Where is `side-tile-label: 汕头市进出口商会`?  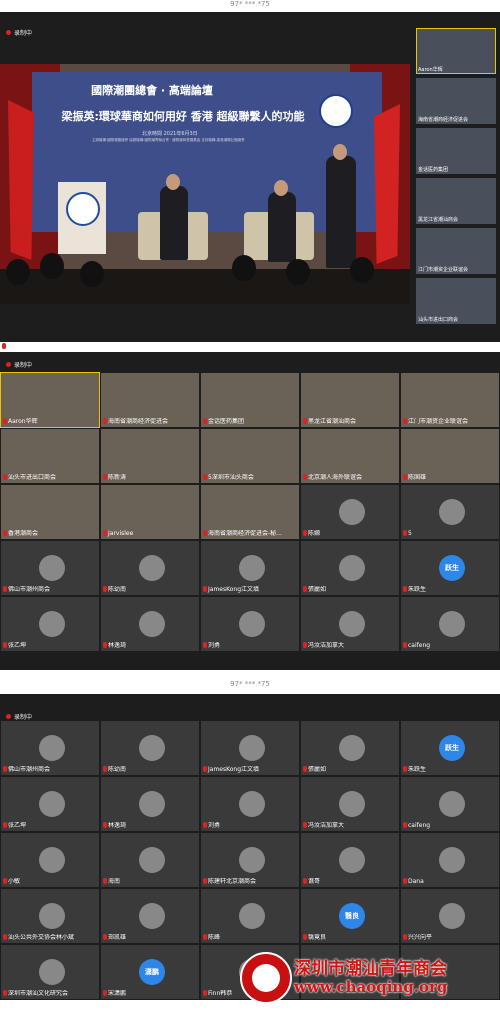 side-tile-label: 汕头市进出口商会 is located at coordinates (438, 320).